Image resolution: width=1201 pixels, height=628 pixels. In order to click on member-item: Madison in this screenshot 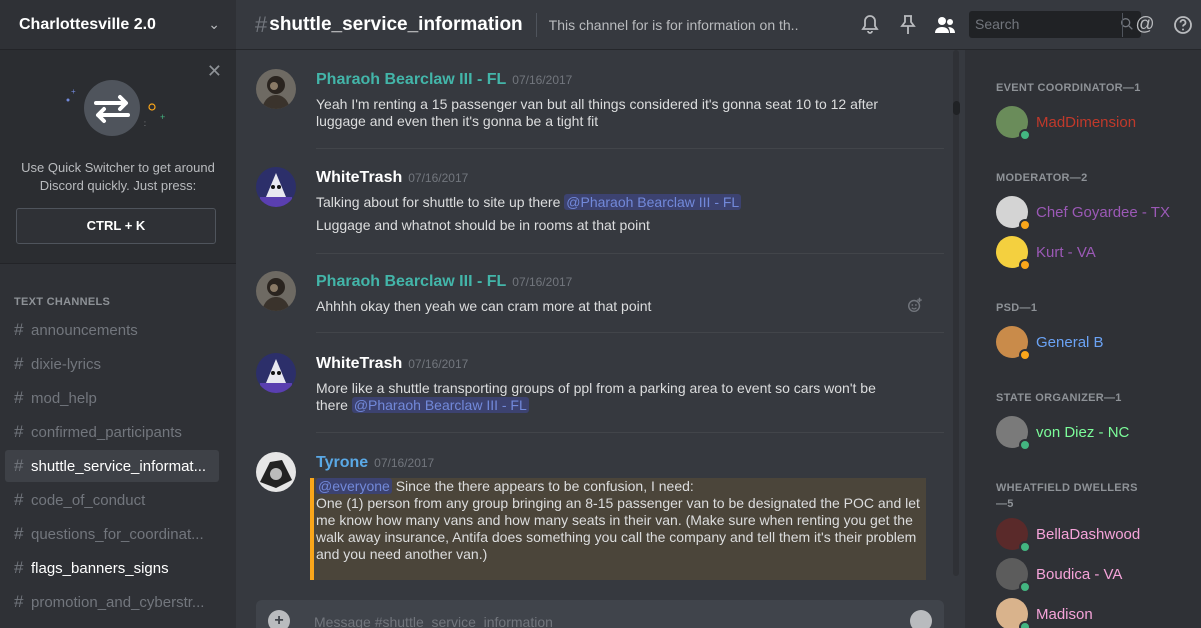, I will do `click(1096, 612)`.